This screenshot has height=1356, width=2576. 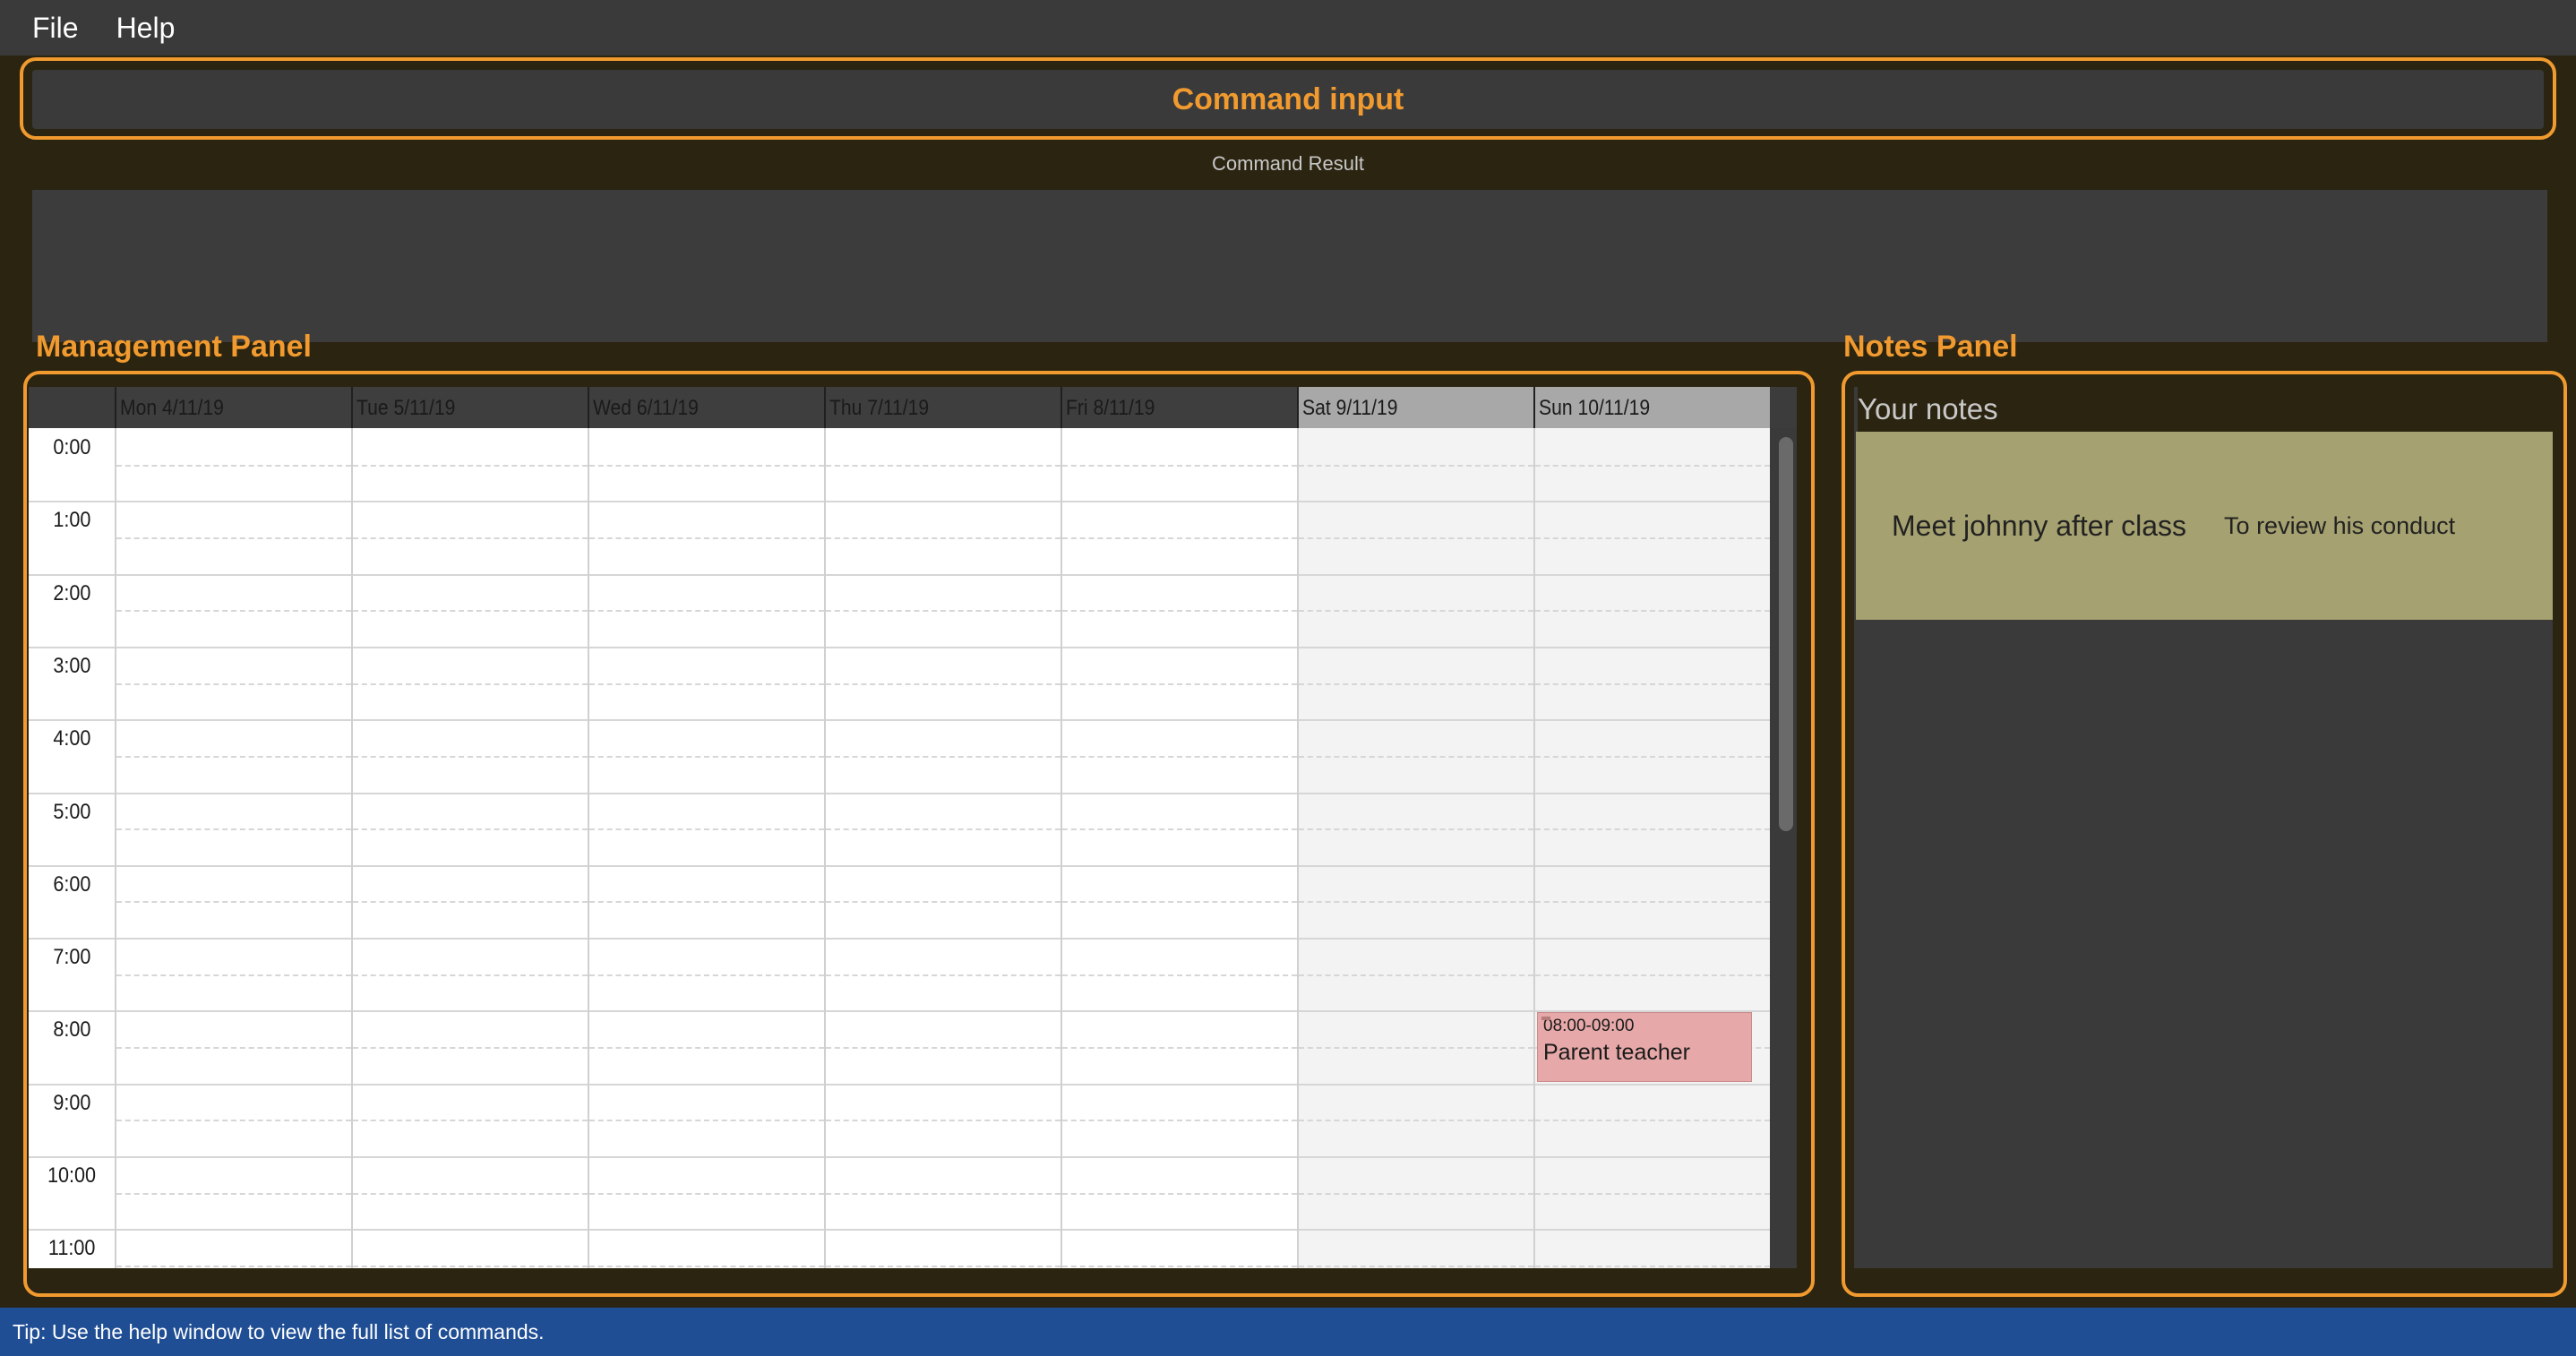 What do you see at coordinates (1616, 1053) in the screenshot?
I see `event-title: Parent teacher` at bounding box center [1616, 1053].